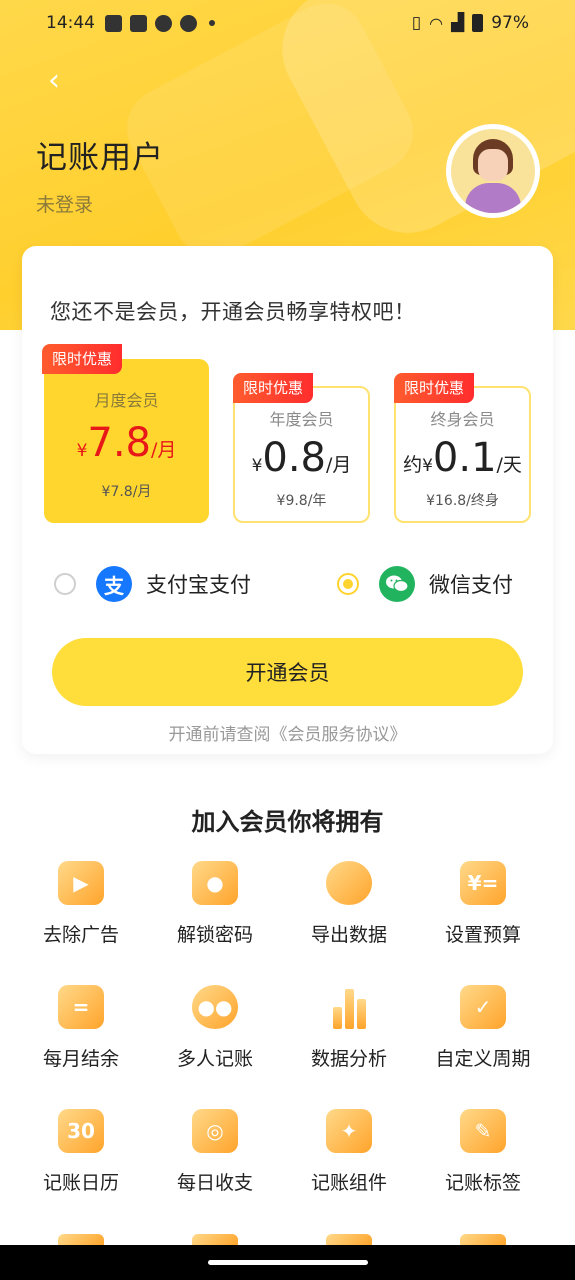  I want to click on plan-original-price: ¥16.8/终身, so click(462, 501).